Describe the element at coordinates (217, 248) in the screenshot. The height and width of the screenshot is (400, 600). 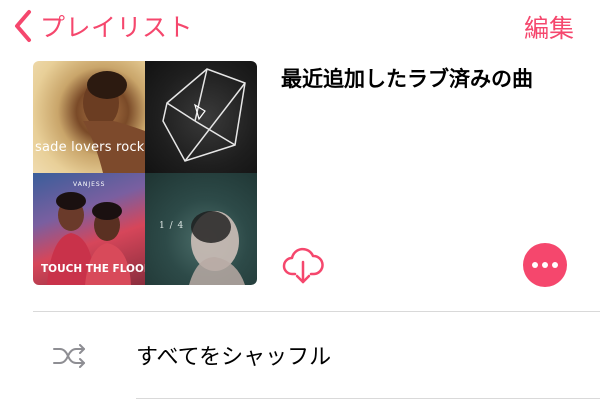
I see `blurred-portrait-figure` at that location.